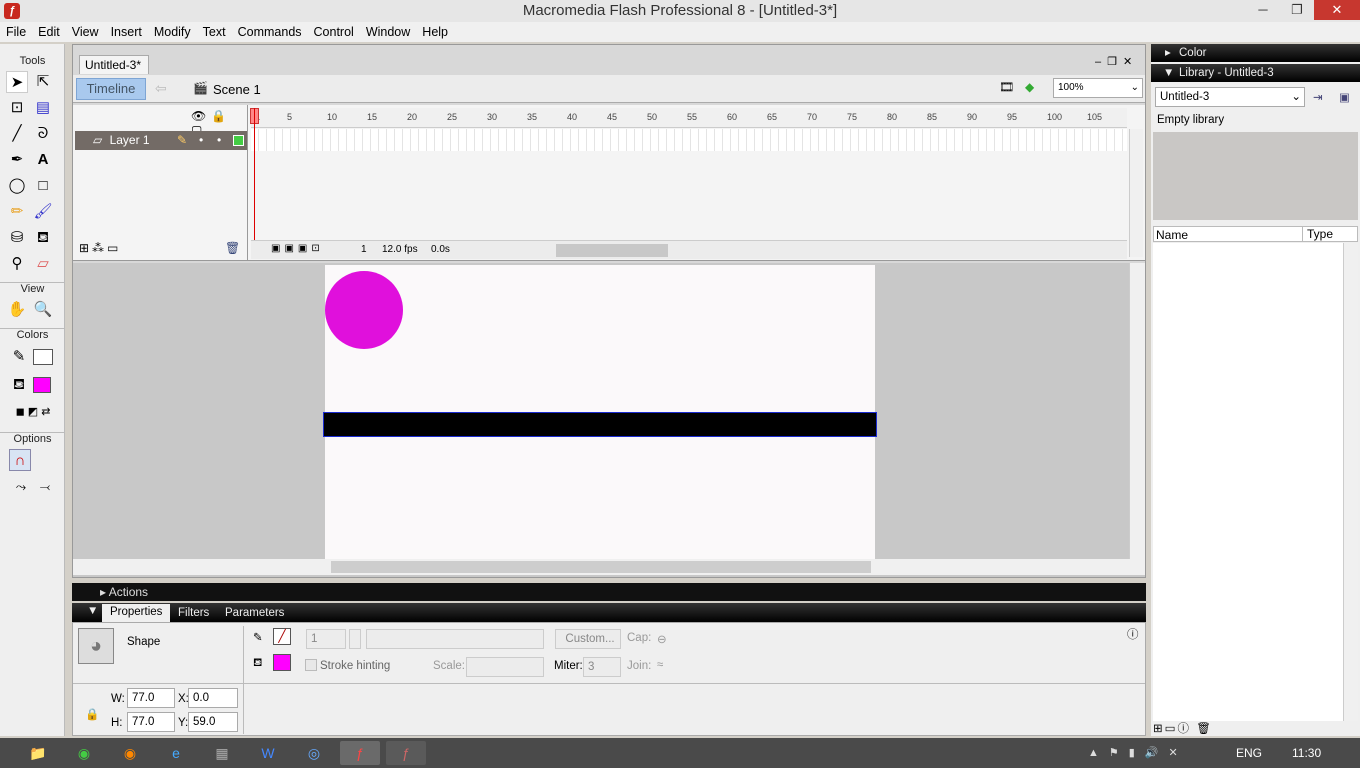 The width and height of the screenshot is (1360, 768). I want to click on snap-to-objects-icon: ∩, so click(20, 460).